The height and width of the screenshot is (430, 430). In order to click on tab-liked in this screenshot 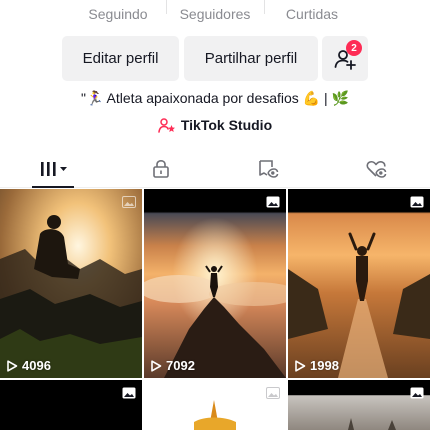, I will do `click(376, 169)`.